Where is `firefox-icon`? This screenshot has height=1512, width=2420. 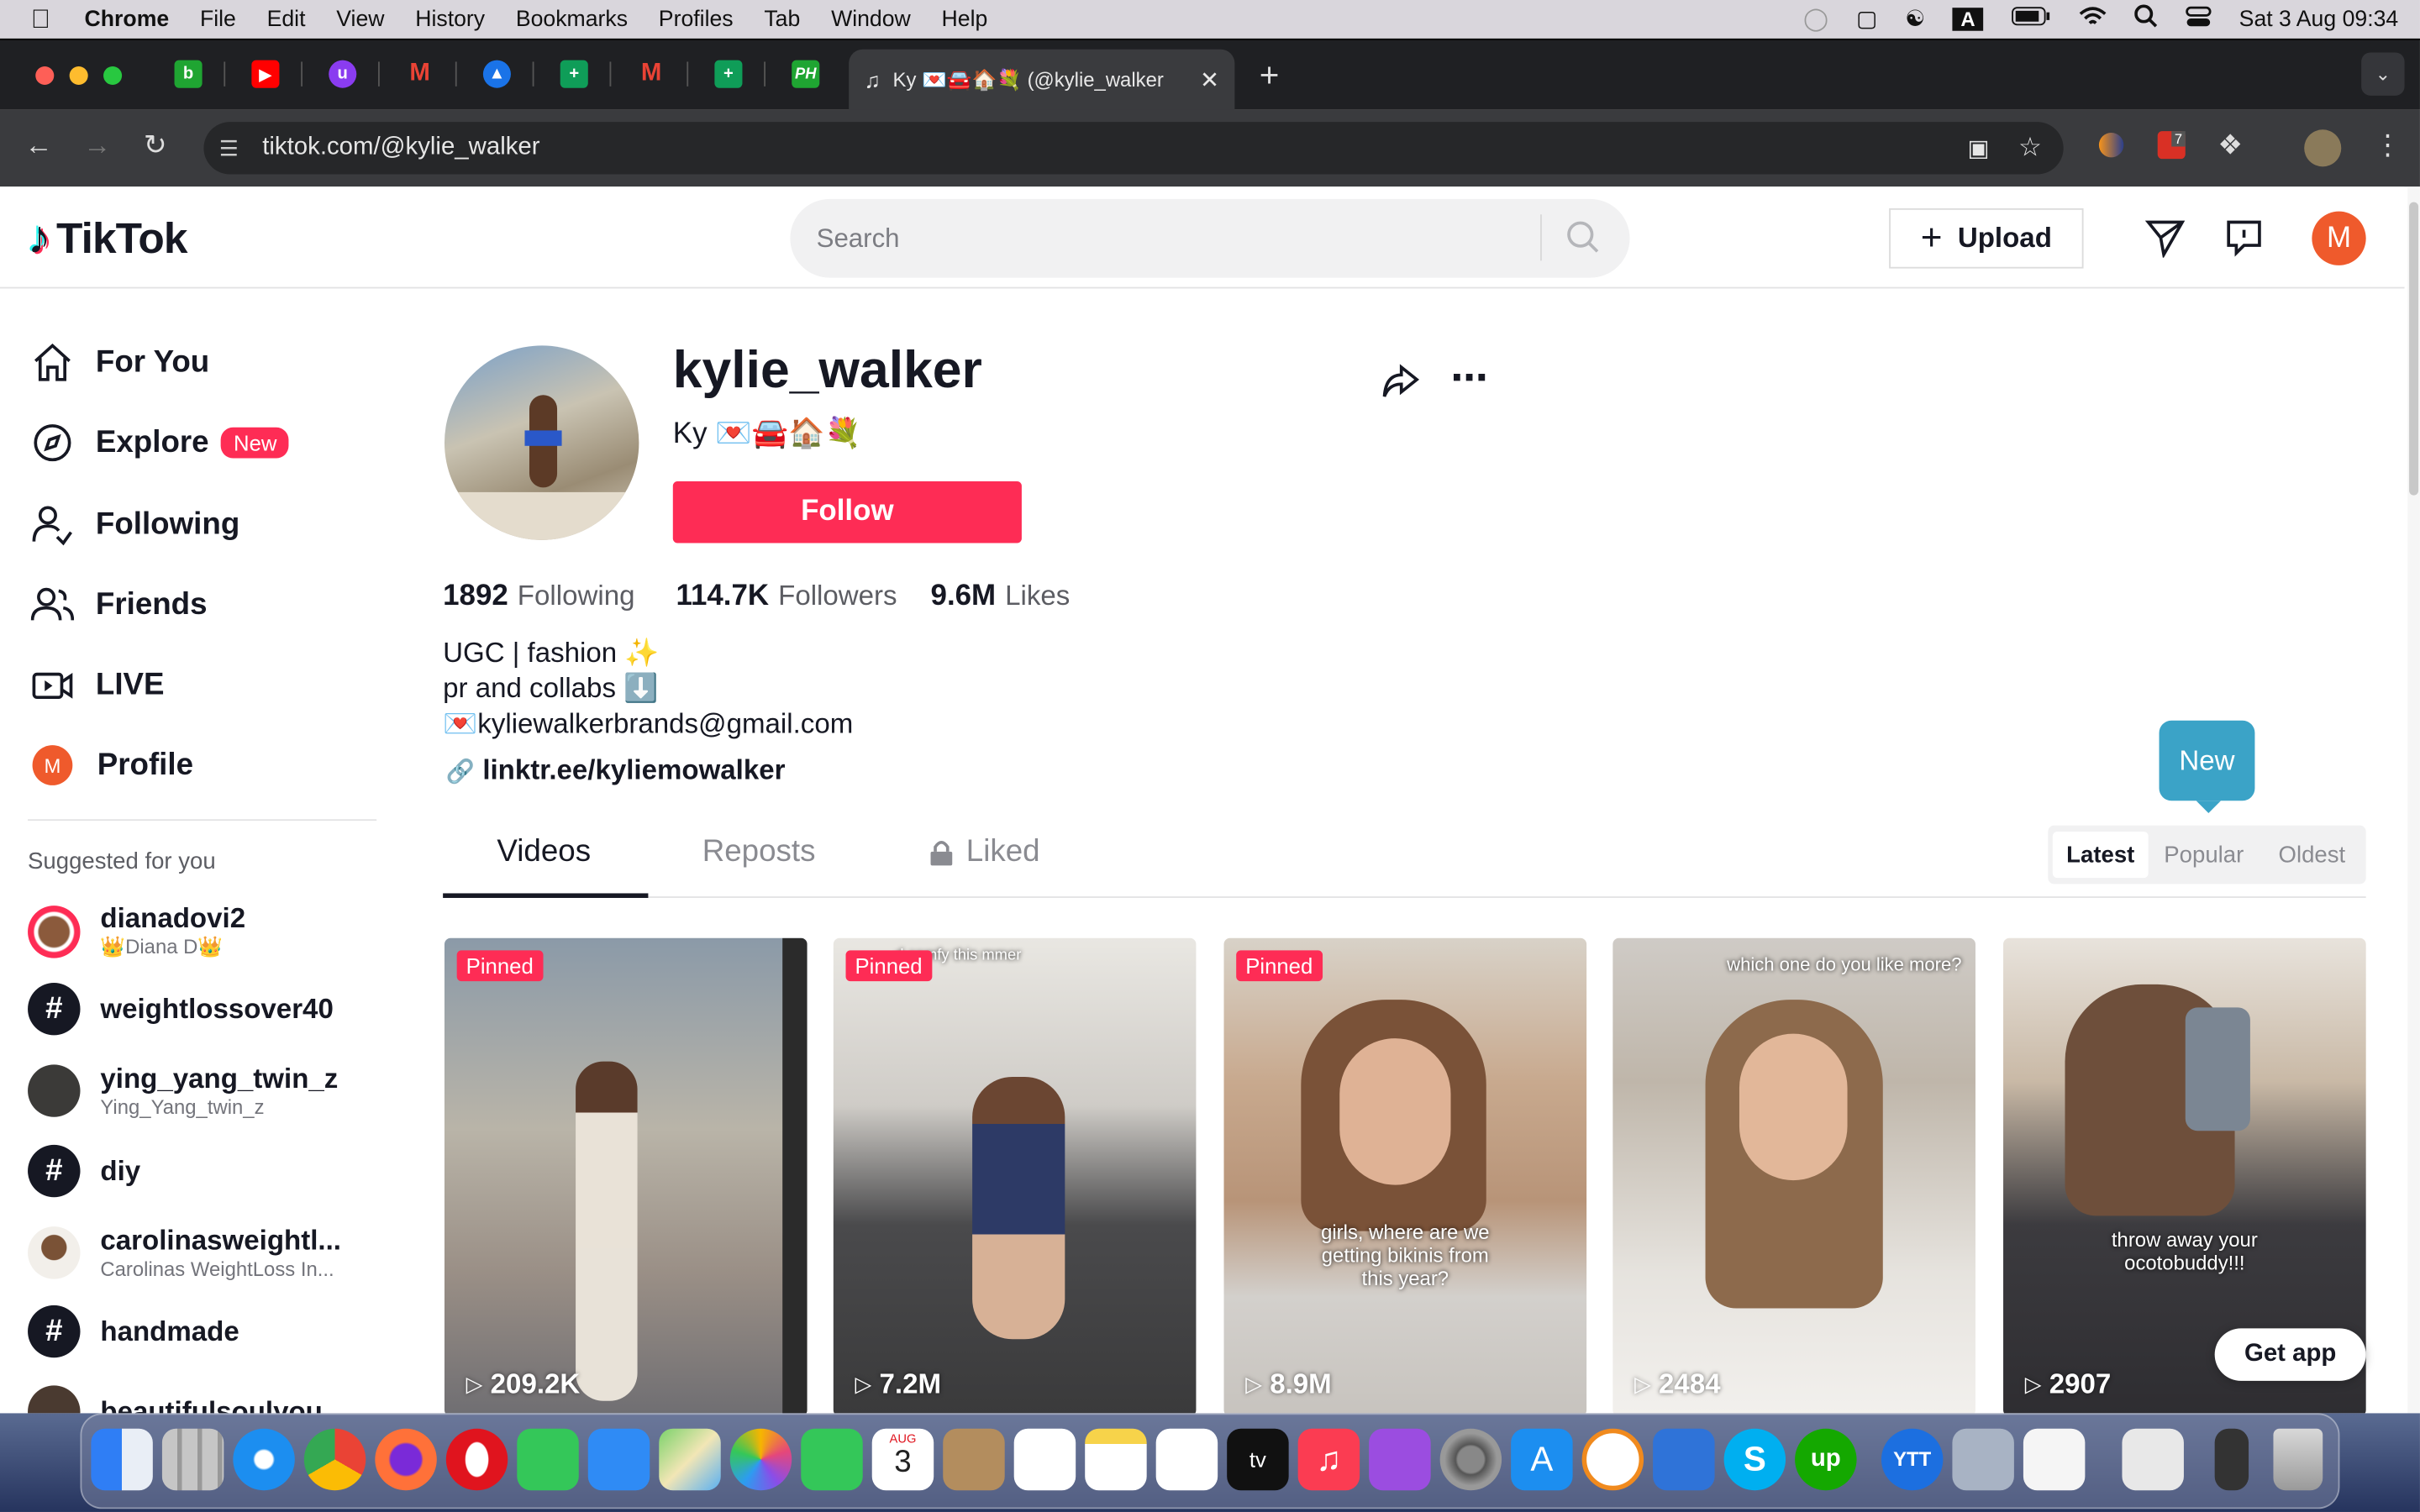
firefox-icon is located at coordinates (406, 1459).